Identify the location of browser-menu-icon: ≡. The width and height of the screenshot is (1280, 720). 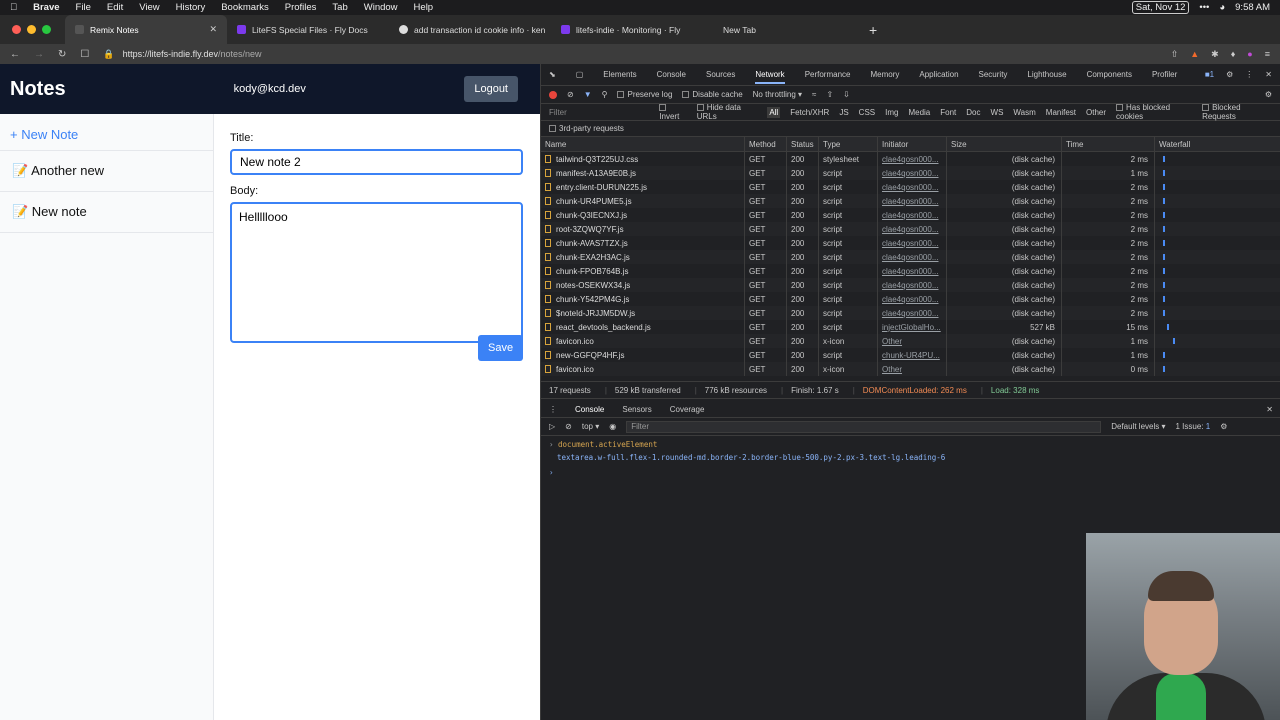
(1267, 54).